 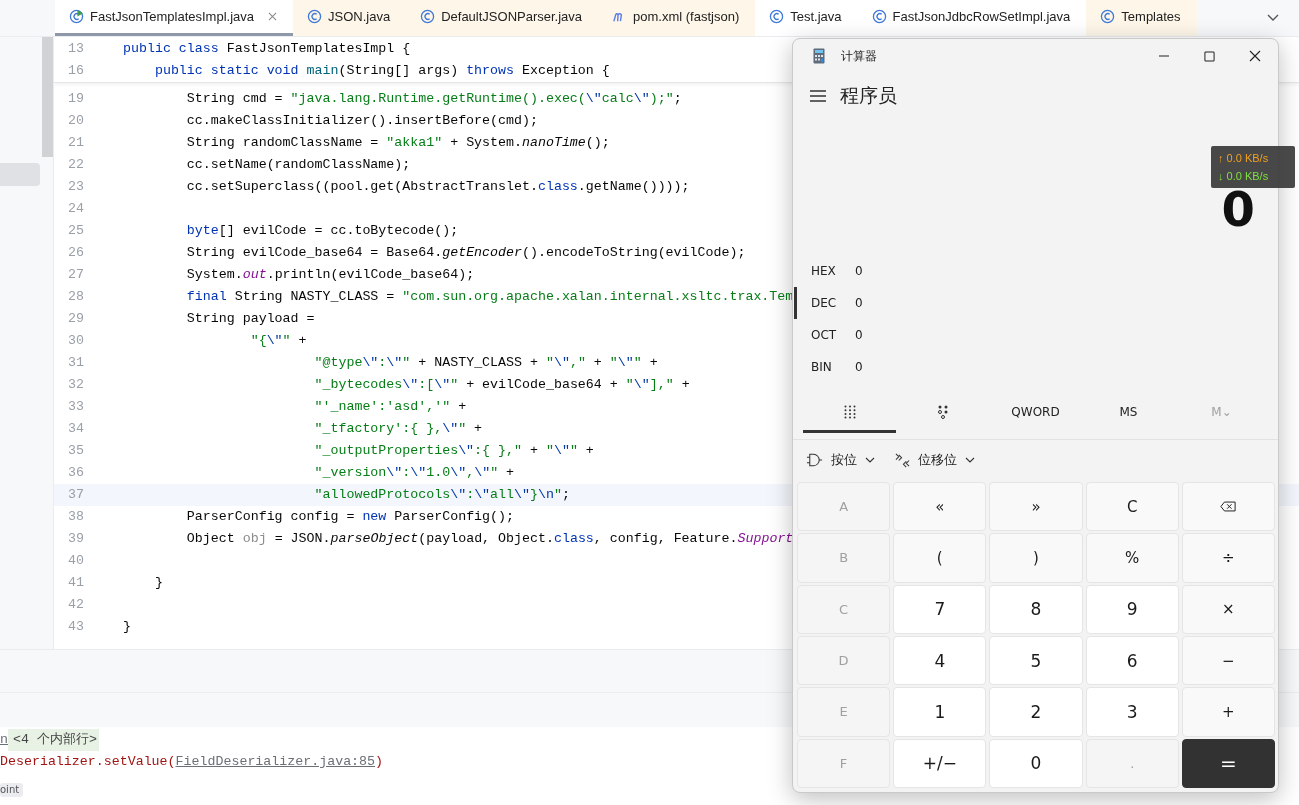 I want to click on calculator-key: +, so click(x=1228, y=712).